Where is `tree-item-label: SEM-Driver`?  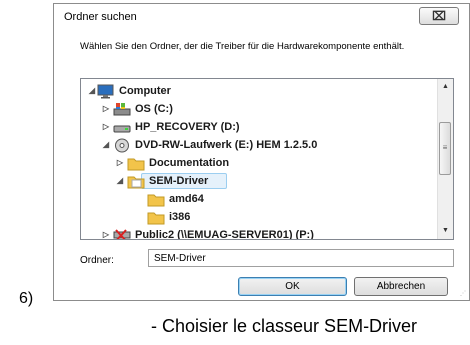
tree-item-label: SEM-Driver is located at coordinates (179, 181).